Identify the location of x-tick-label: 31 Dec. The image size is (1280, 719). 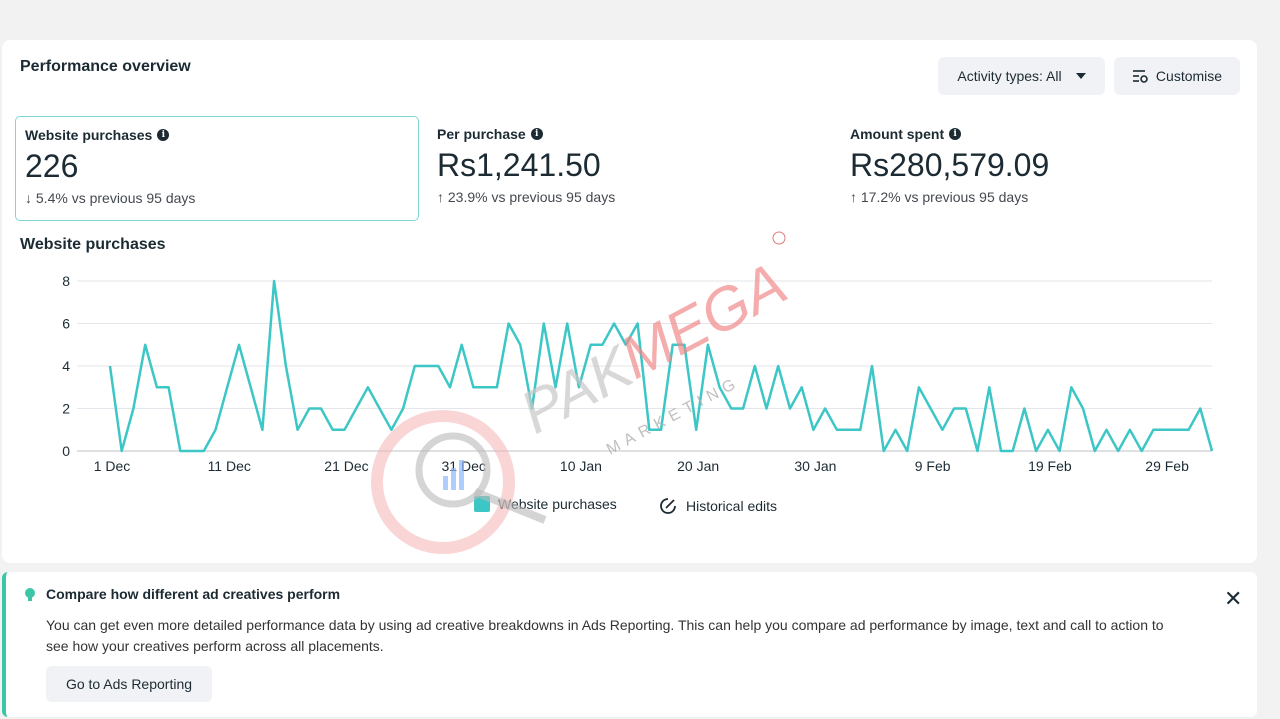
(464, 466).